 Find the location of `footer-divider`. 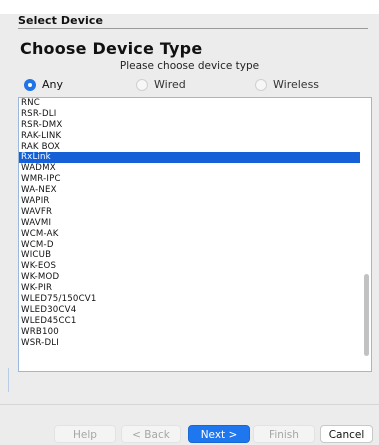

footer-divider is located at coordinates (189, 404).